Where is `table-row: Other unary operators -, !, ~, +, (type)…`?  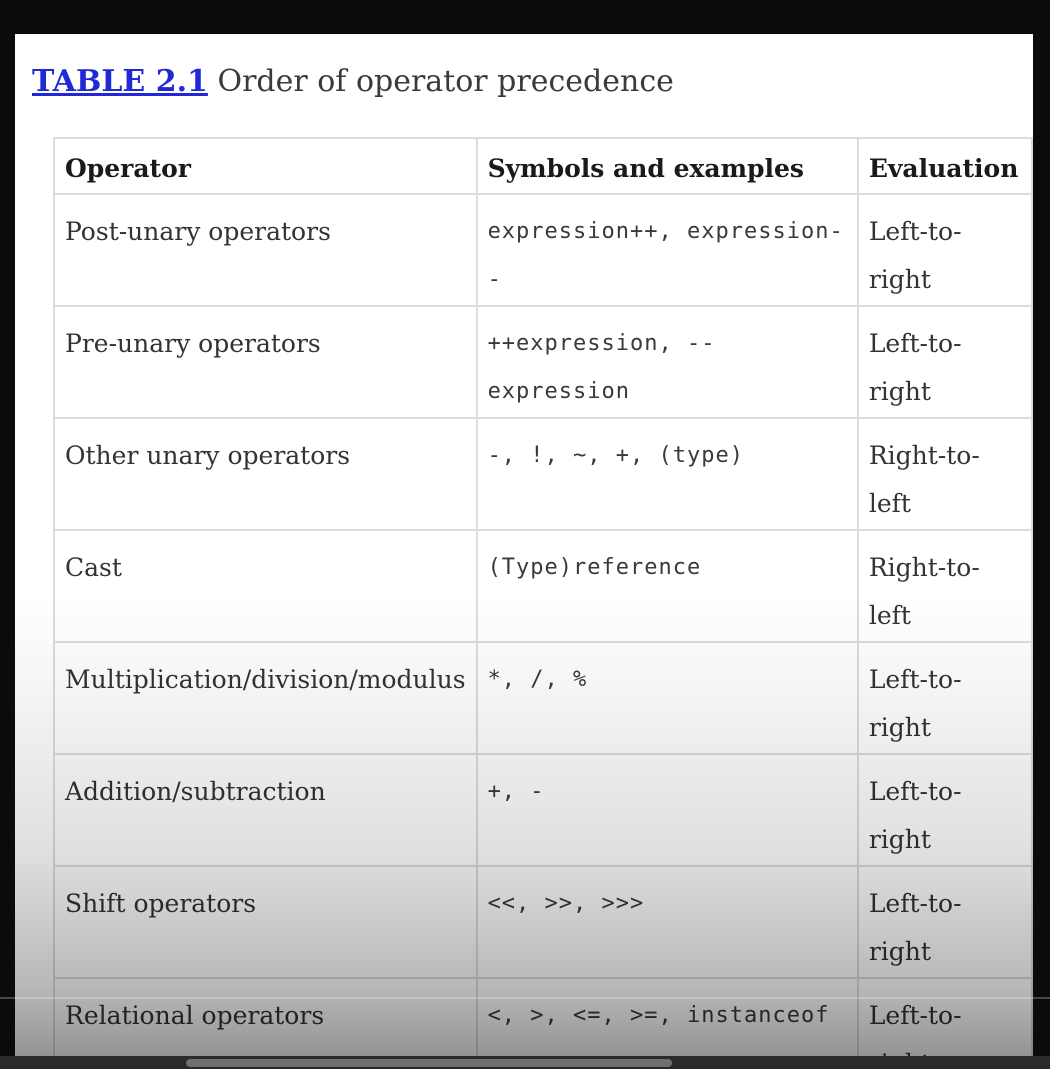
table-row: Other unary operators -, !, ~, +, (type)… is located at coordinates (543, 474).